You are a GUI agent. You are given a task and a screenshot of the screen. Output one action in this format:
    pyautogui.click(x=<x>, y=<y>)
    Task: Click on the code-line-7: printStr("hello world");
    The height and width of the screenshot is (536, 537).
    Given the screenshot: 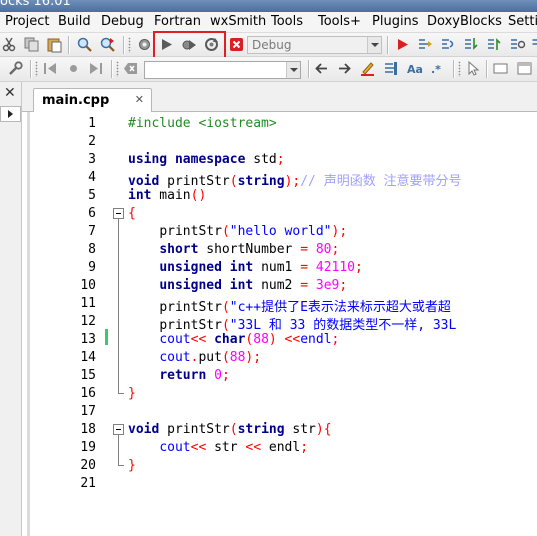 What is the action you would take?
    pyautogui.click(x=253, y=231)
    